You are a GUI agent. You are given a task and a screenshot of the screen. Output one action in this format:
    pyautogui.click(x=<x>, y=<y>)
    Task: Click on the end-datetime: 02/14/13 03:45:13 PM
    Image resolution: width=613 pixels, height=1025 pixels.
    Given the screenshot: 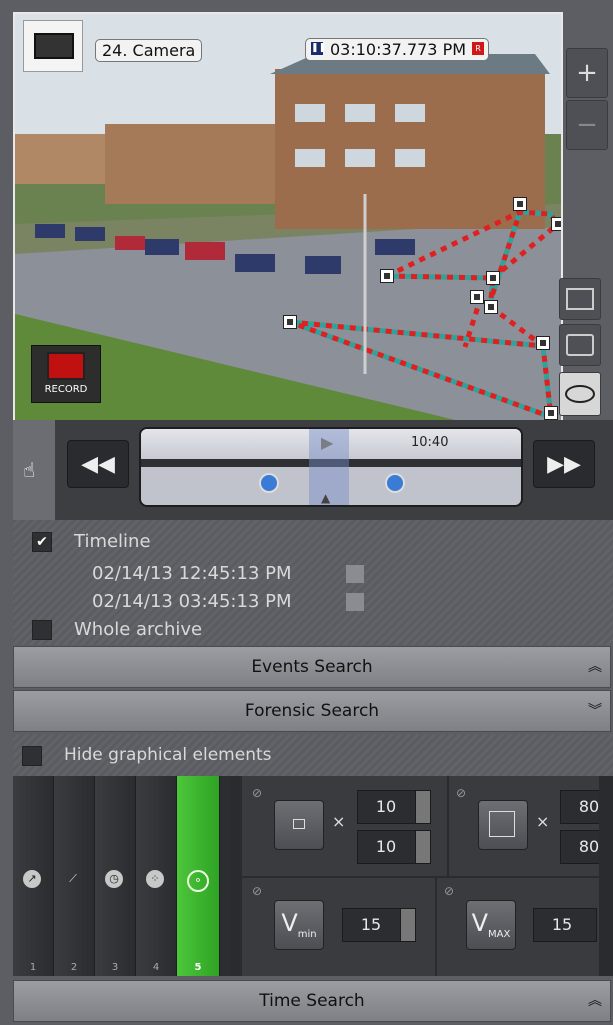 What is the action you would take?
    pyautogui.click(x=192, y=601)
    